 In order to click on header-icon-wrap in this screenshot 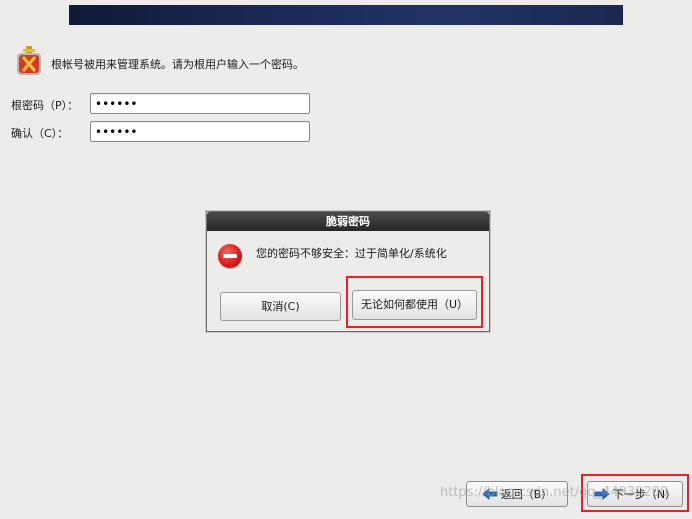, I will do `click(29, 61)`.